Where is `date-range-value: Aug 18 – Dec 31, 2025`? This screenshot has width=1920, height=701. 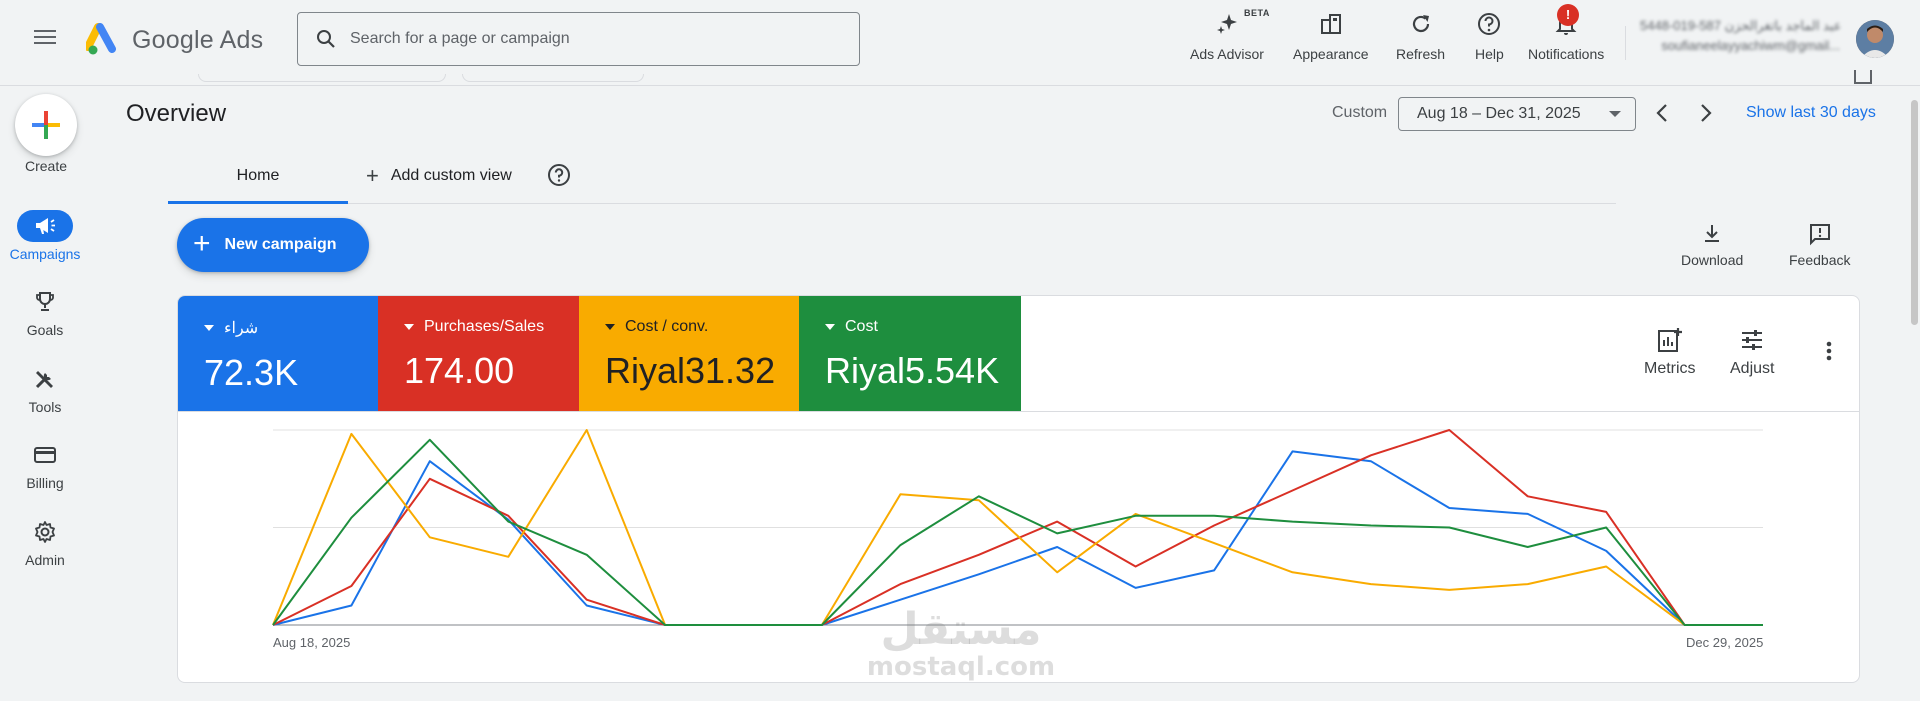 date-range-value: Aug 18 – Dec 31, 2025 is located at coordinates (1499, 113).